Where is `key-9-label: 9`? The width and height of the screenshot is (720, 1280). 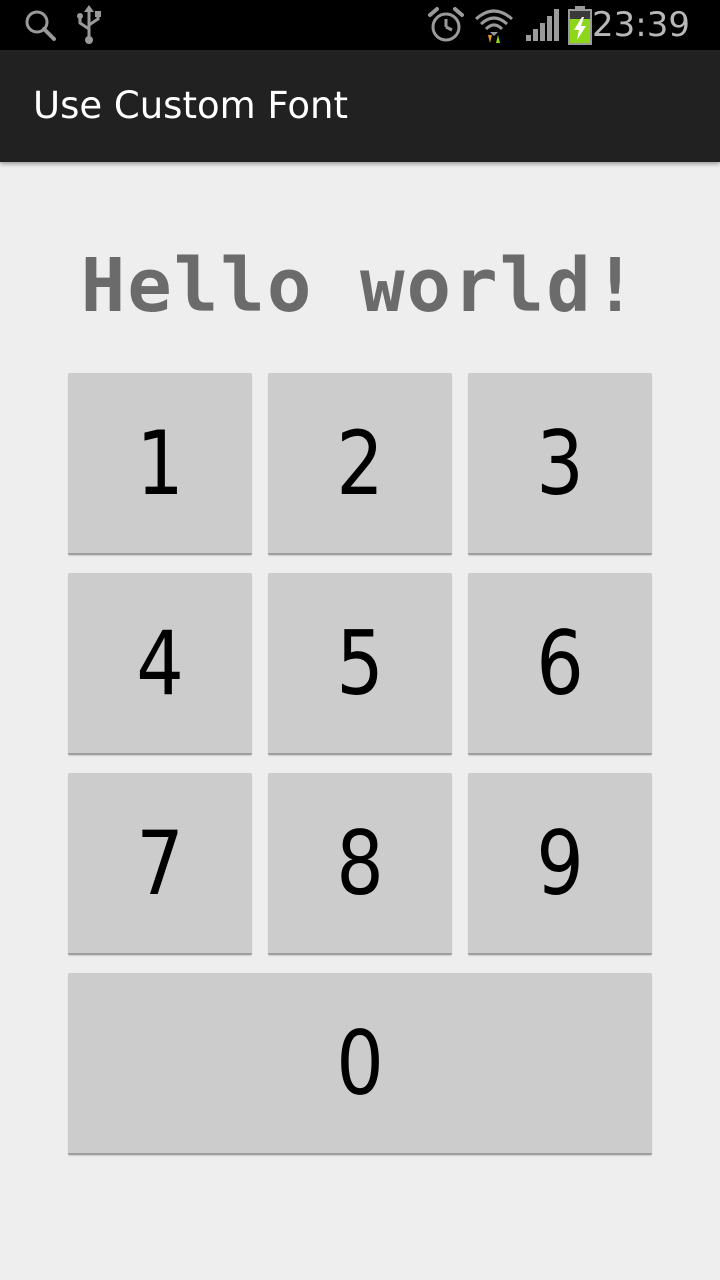
key-9-label: 9 is located at coordinates (560, 863).